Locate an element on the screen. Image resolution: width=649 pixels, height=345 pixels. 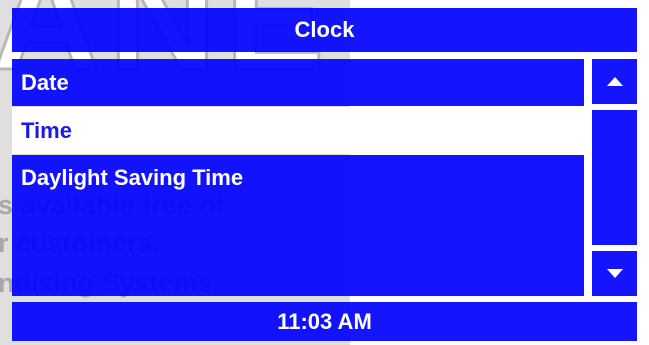
status-bar: 11:03 AM is located at coordinates (324, 321).